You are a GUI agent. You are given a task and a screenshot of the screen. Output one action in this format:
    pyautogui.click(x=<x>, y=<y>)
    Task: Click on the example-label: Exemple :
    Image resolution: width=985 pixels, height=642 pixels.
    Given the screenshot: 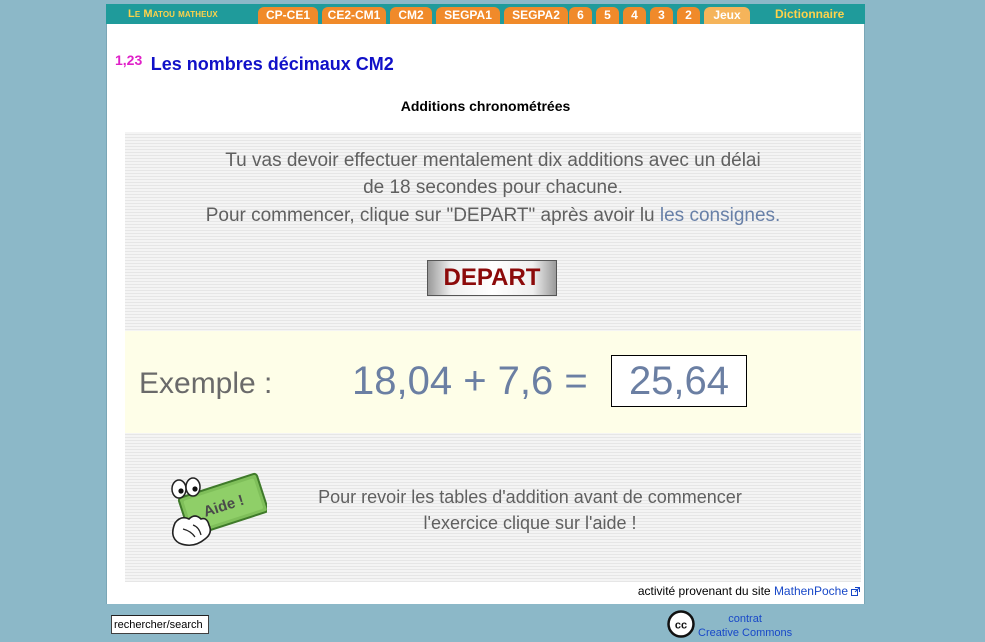 What is the action you would take?
    pyautogui.click(x=206, y=383)
    